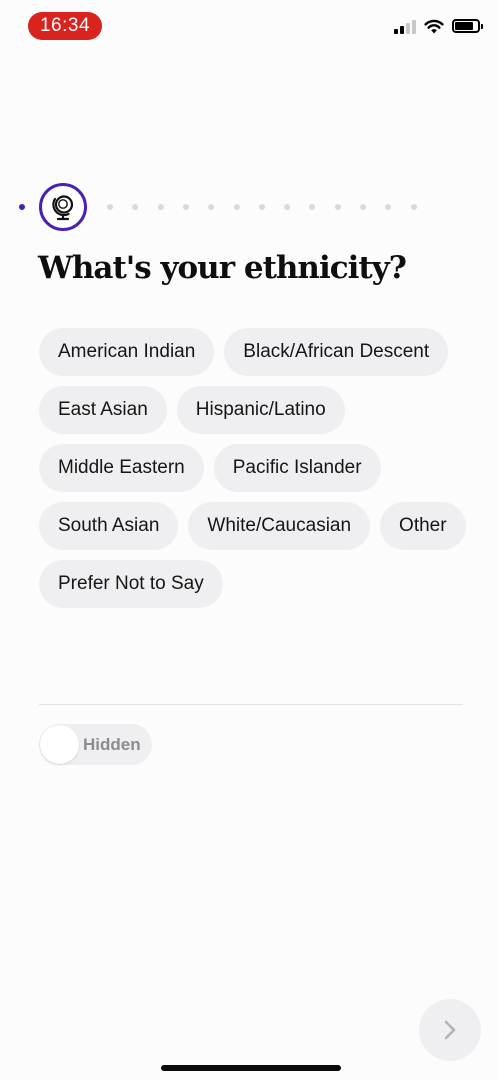 Image resolution: width=498 pixels, height=1080 pixels. What do you see at coordinates (423, 526) in the screenshot?
I see `option-other: Other` at bounding box center [423, 526].